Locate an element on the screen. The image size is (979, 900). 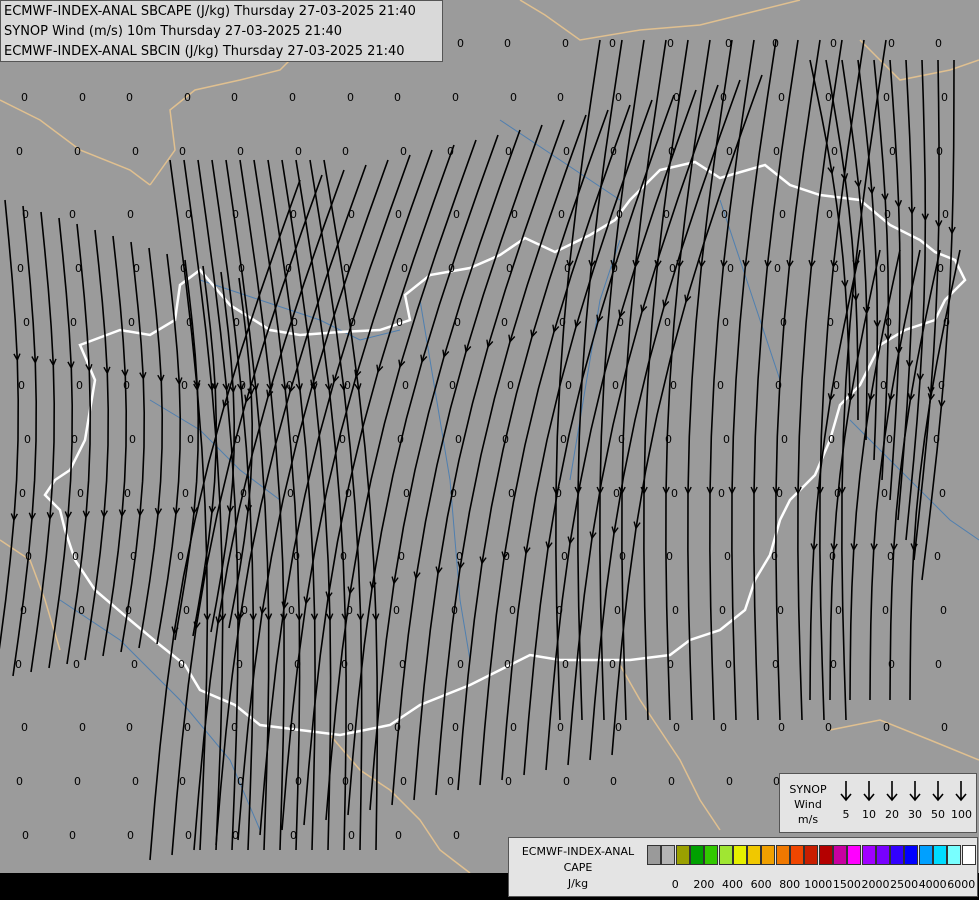
wind-legend-arrow: 50 is located at coordinates (938, 800).